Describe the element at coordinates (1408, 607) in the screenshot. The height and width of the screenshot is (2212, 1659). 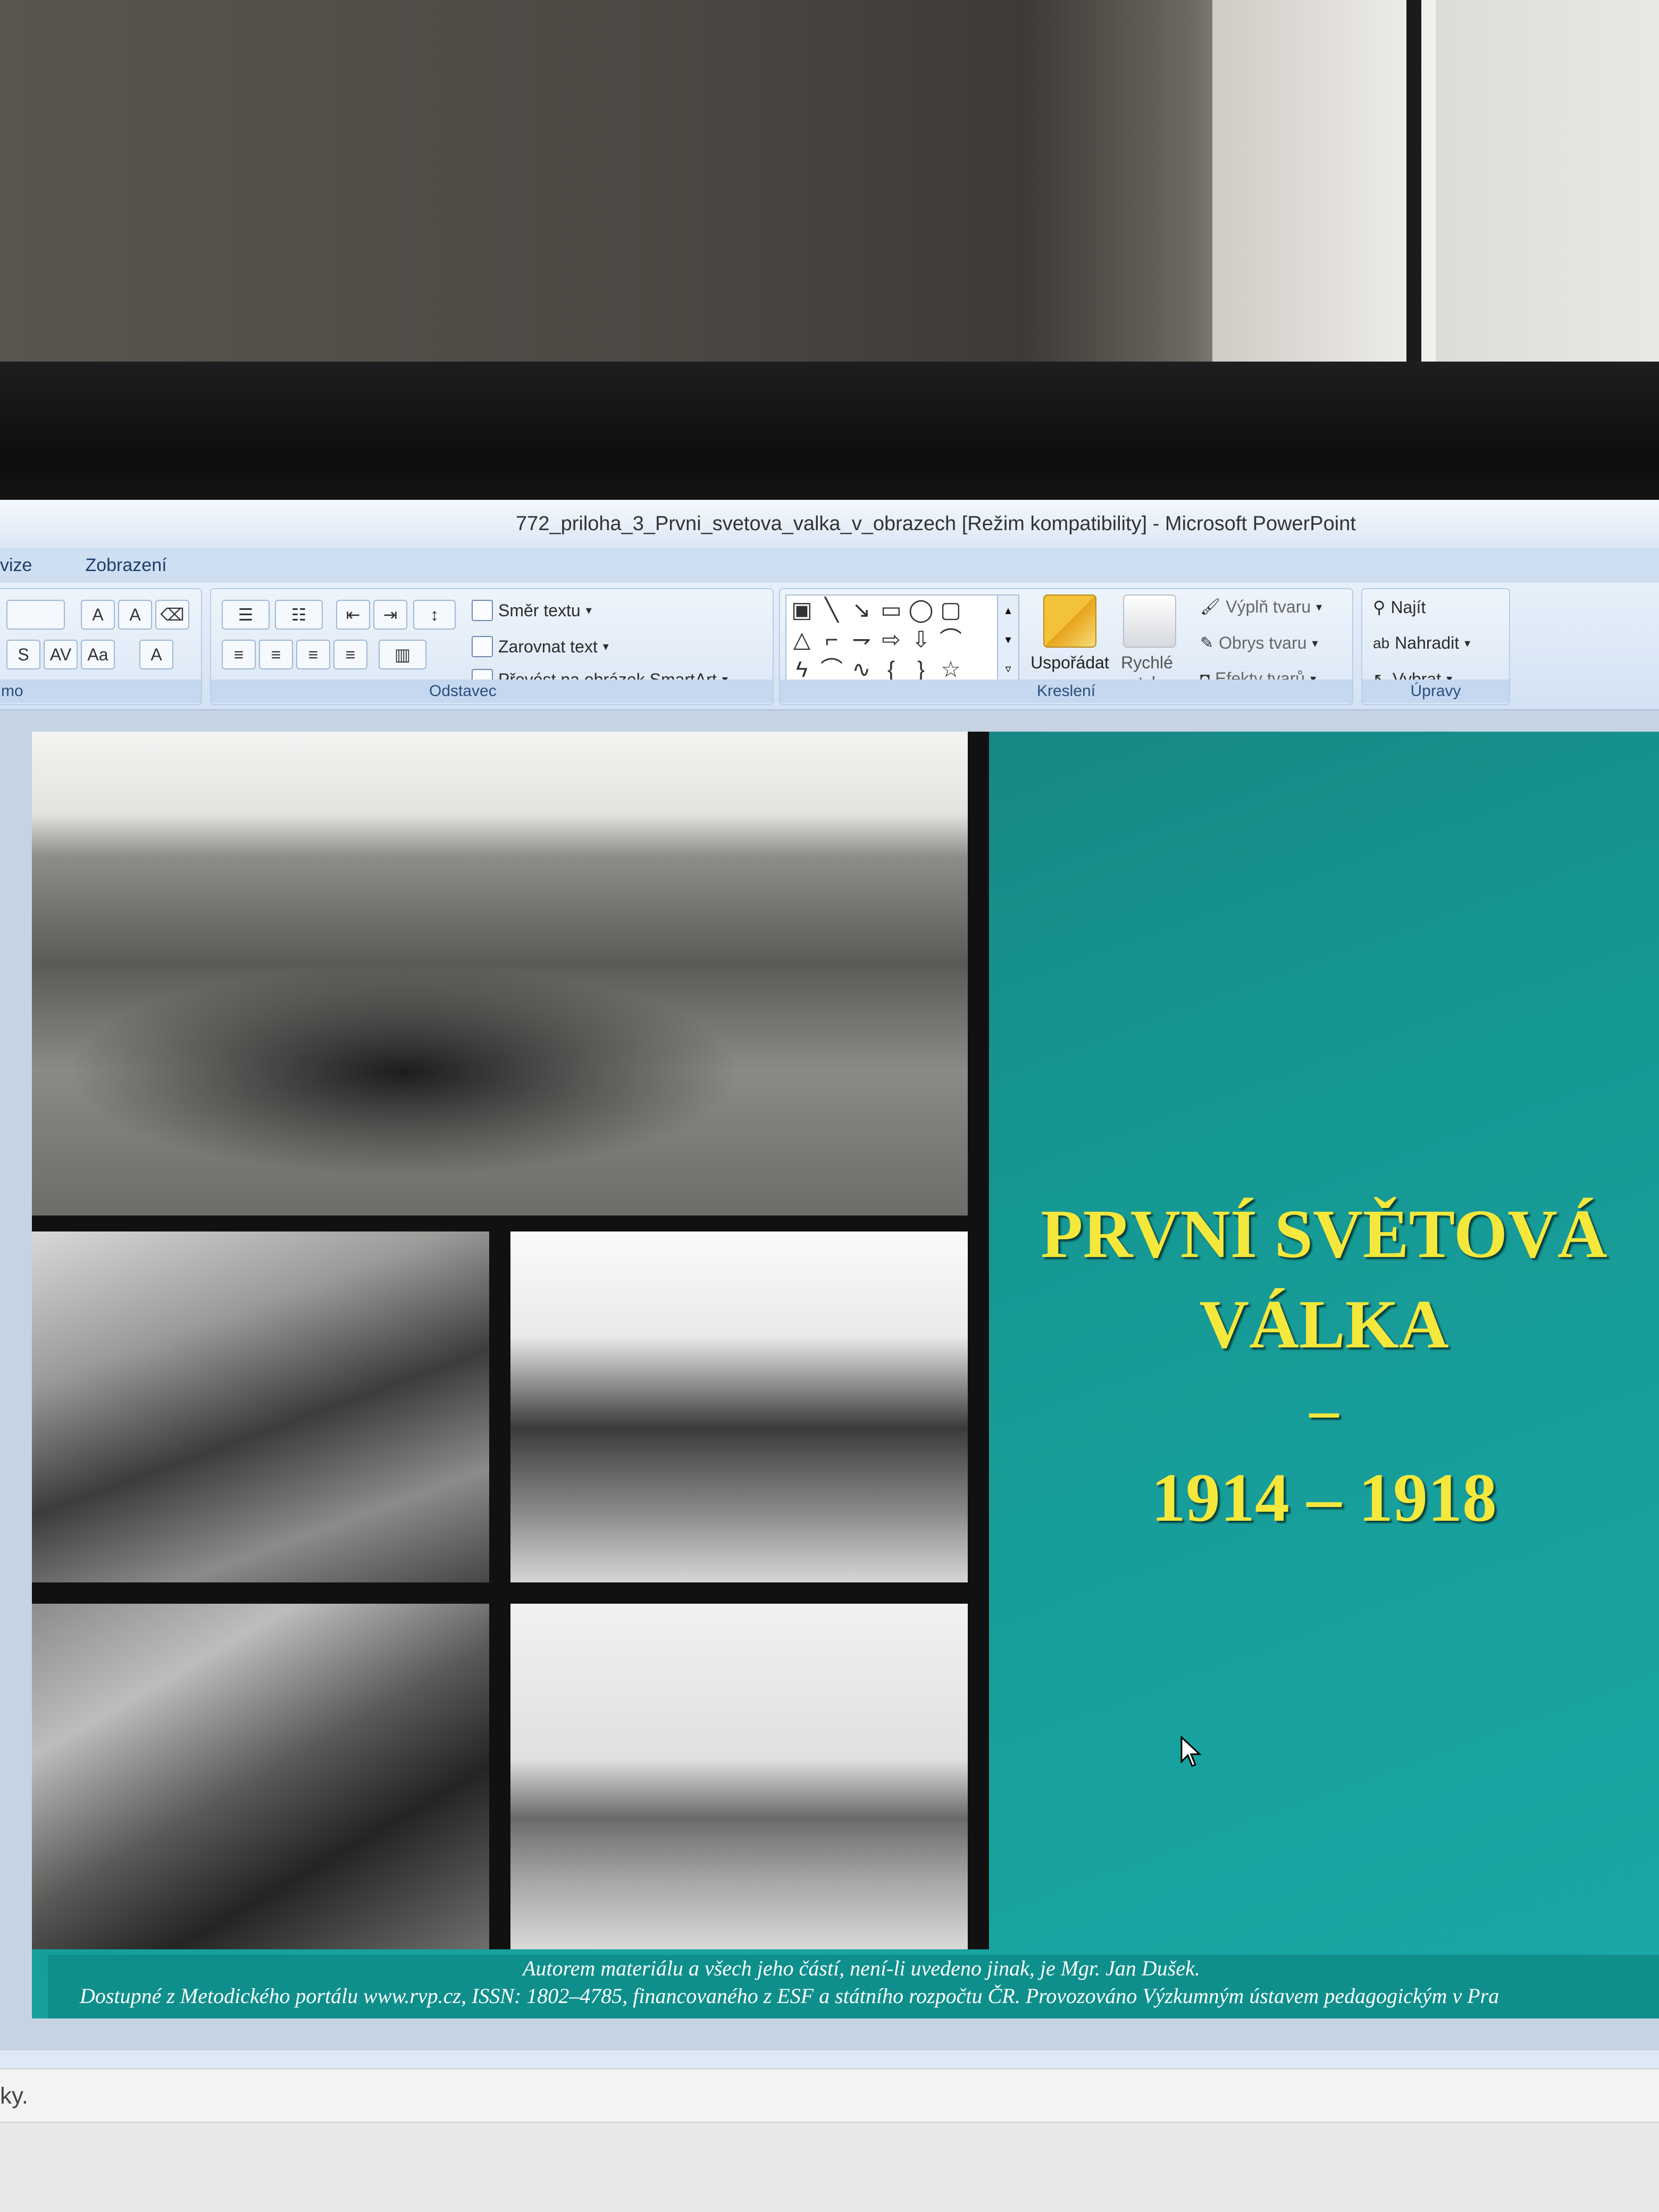
I see `find-label: Najít` at that location.